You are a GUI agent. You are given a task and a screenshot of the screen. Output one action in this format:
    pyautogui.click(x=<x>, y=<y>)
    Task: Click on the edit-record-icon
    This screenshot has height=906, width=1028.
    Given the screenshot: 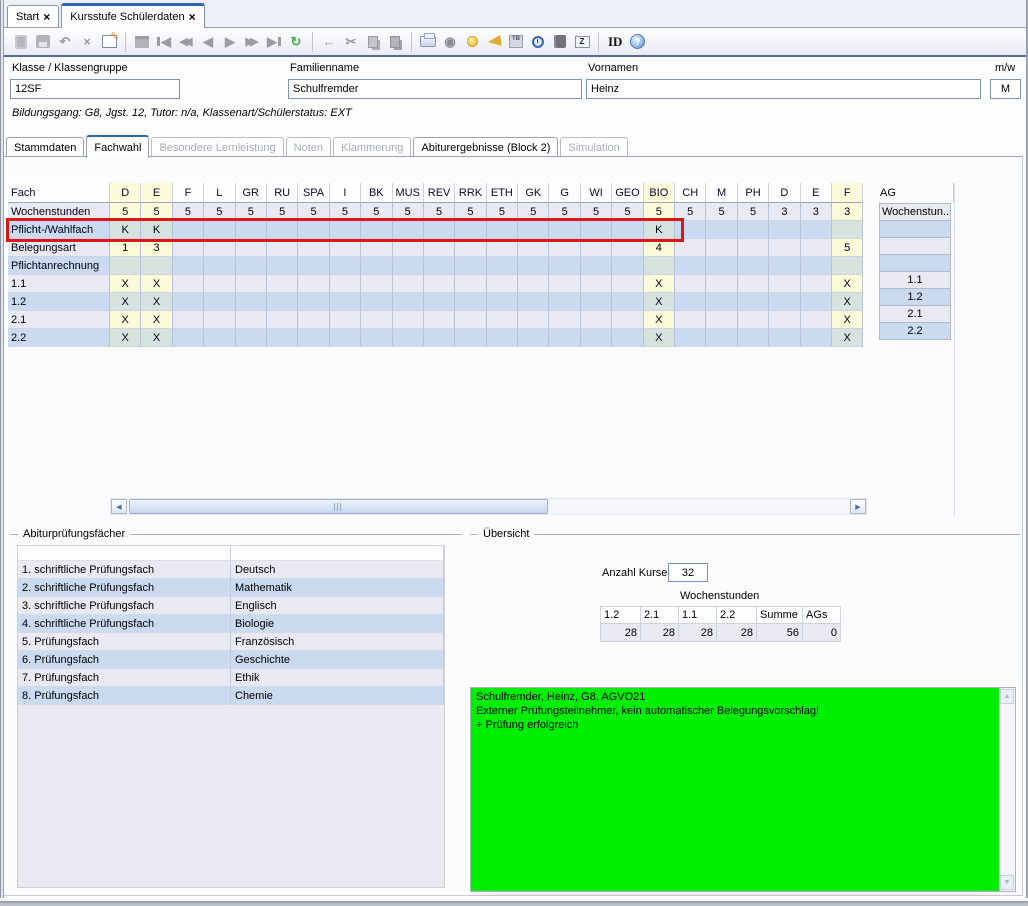 What is the action you would take?
    pyautogui.click(x=109, y=41)
    